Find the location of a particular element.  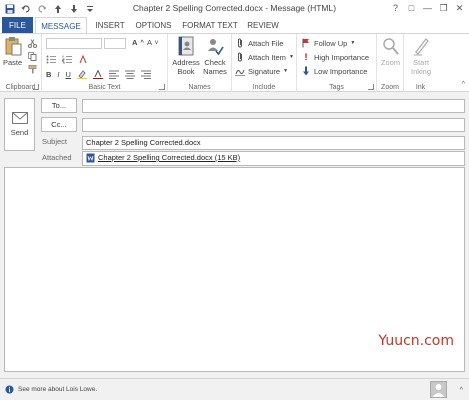

to-field is located at coordinates (273, 106).